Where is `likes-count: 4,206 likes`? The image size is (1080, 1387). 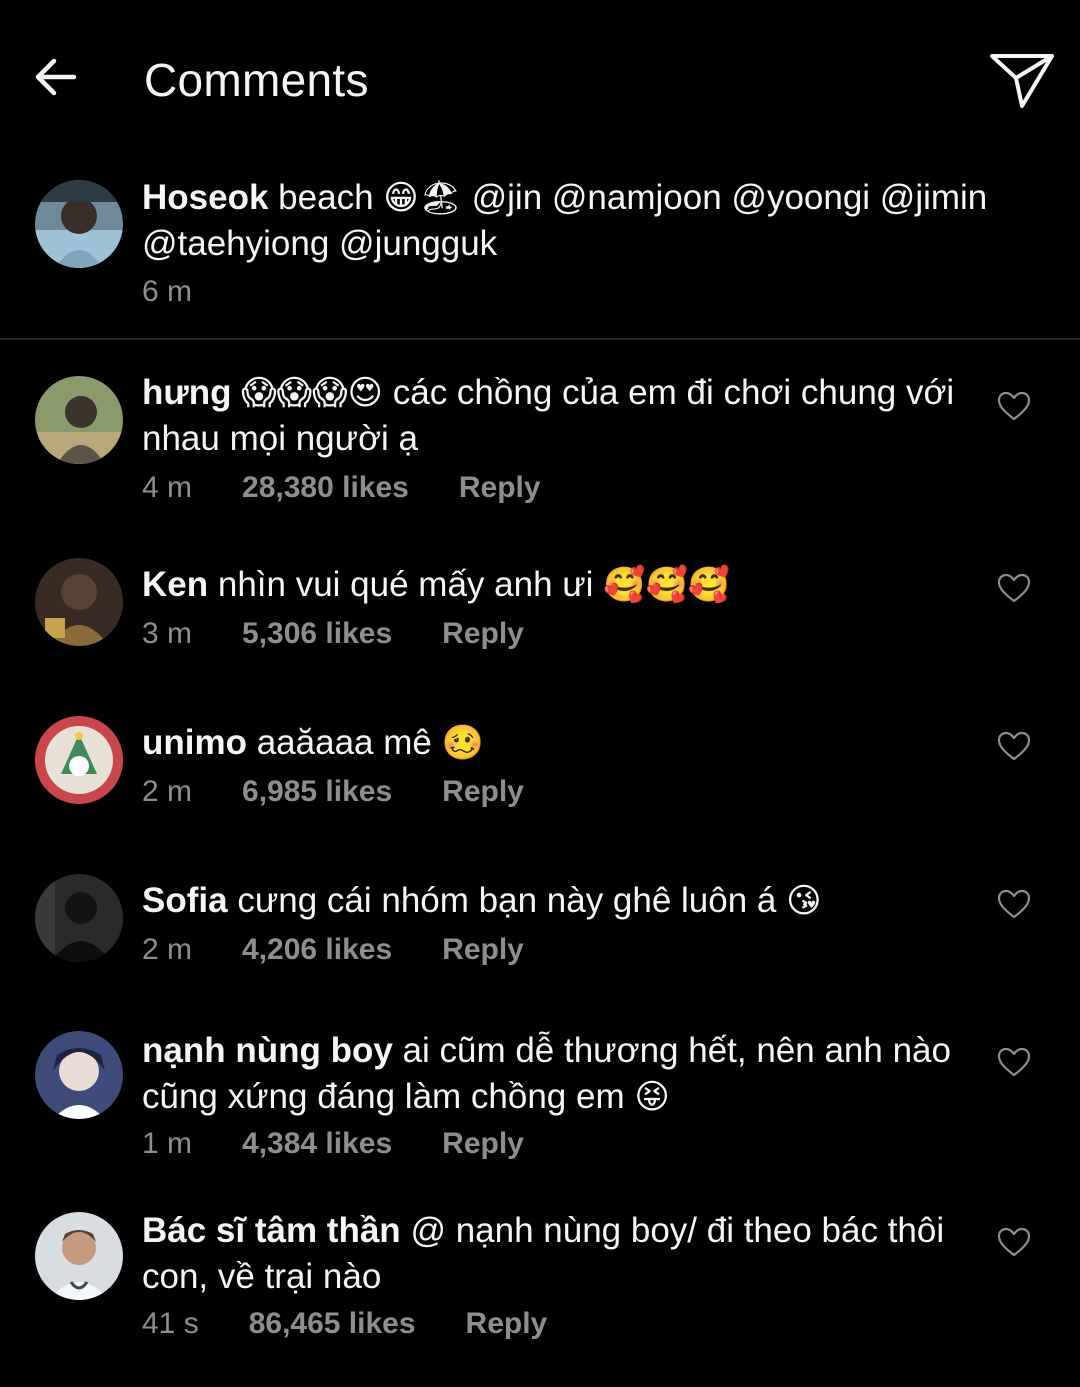
likes-count: 4,206 likes is located at coordinates (317, 950).